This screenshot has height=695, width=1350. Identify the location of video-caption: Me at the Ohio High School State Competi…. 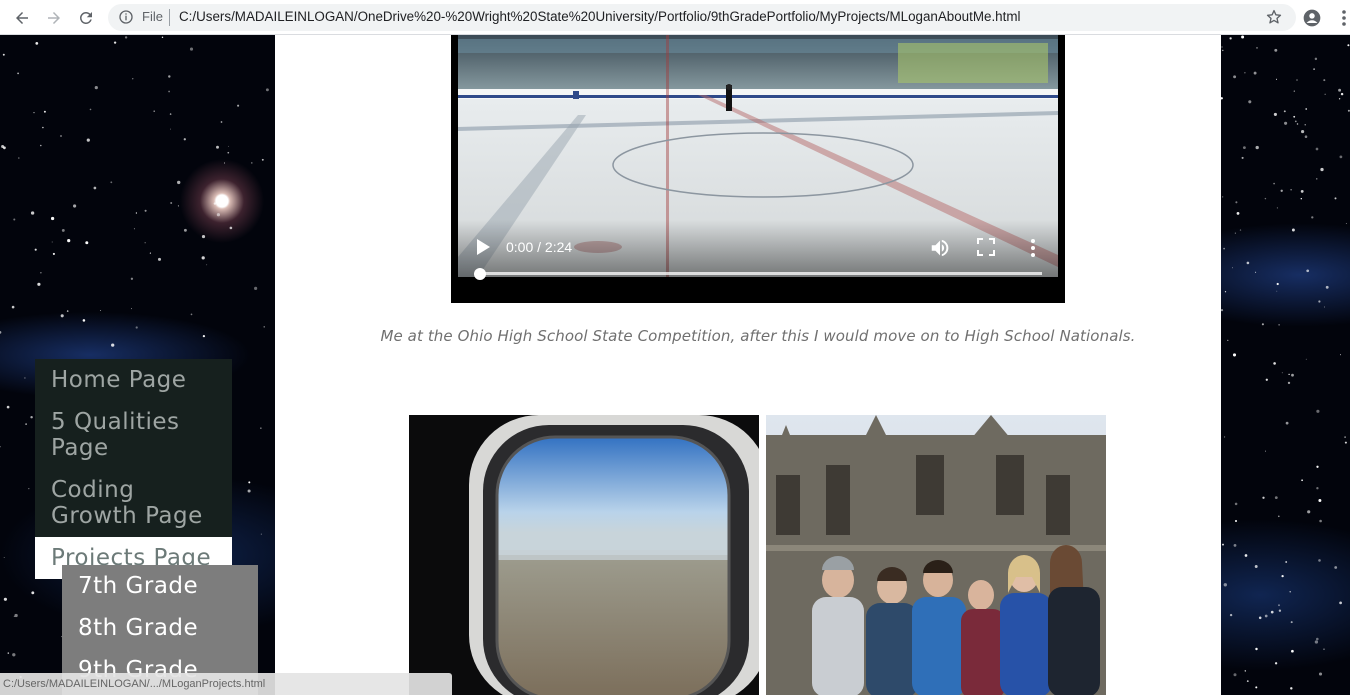
(758, 336).